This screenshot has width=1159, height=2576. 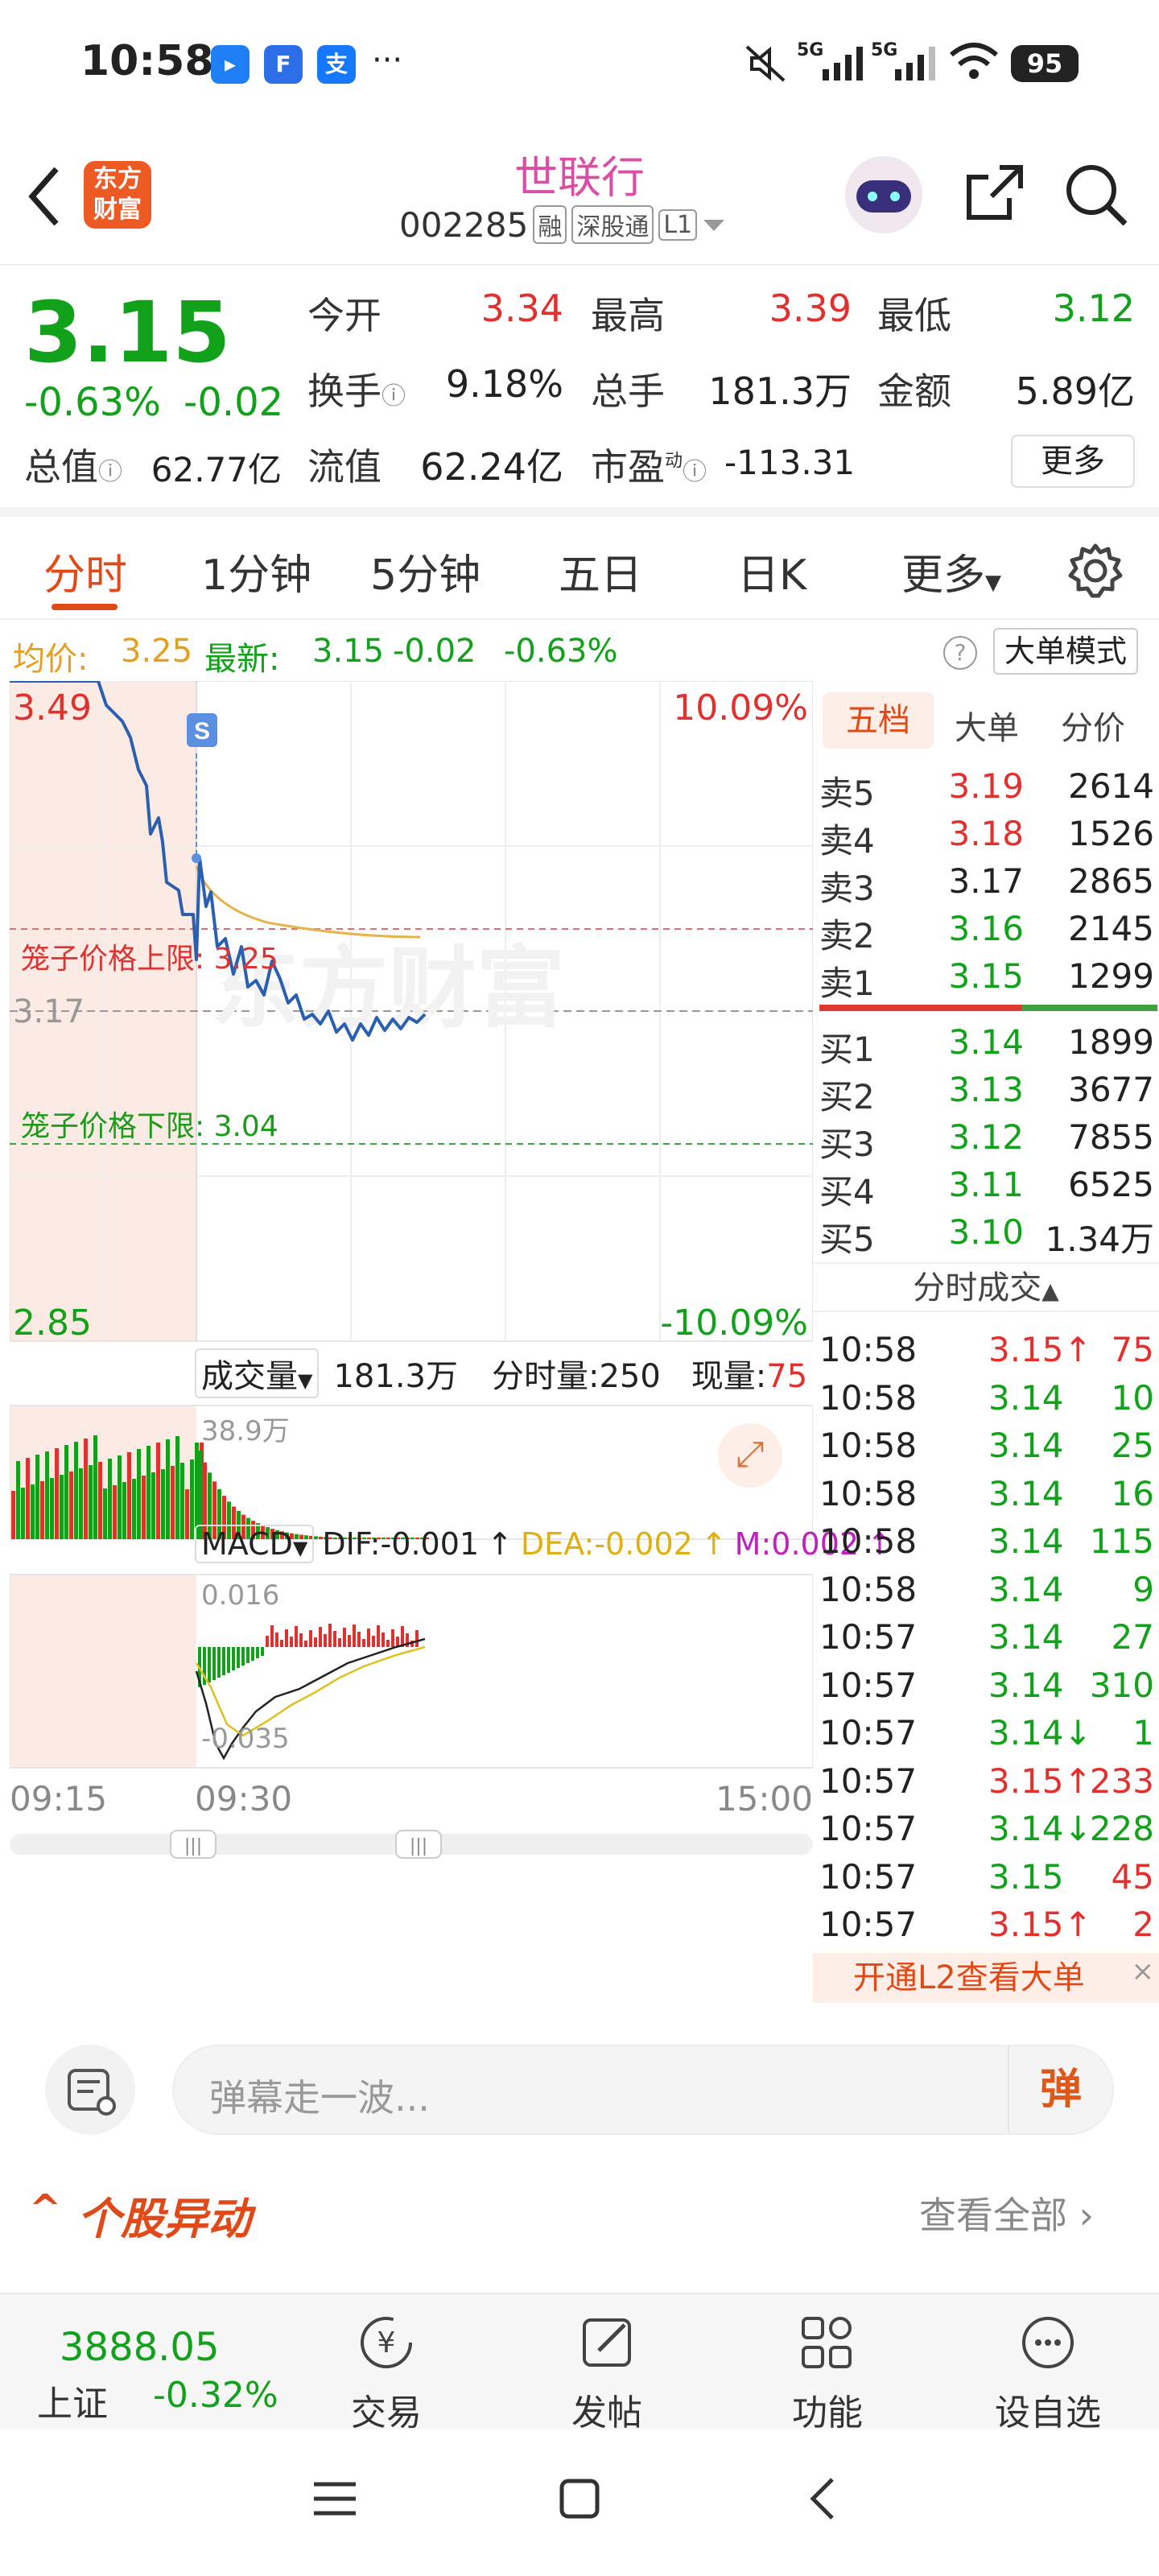 What do you see at coordinates (356, 388) in the screenshot?
I see `turnover-label: 换手ⓘ` at bounding box center [356, 388].